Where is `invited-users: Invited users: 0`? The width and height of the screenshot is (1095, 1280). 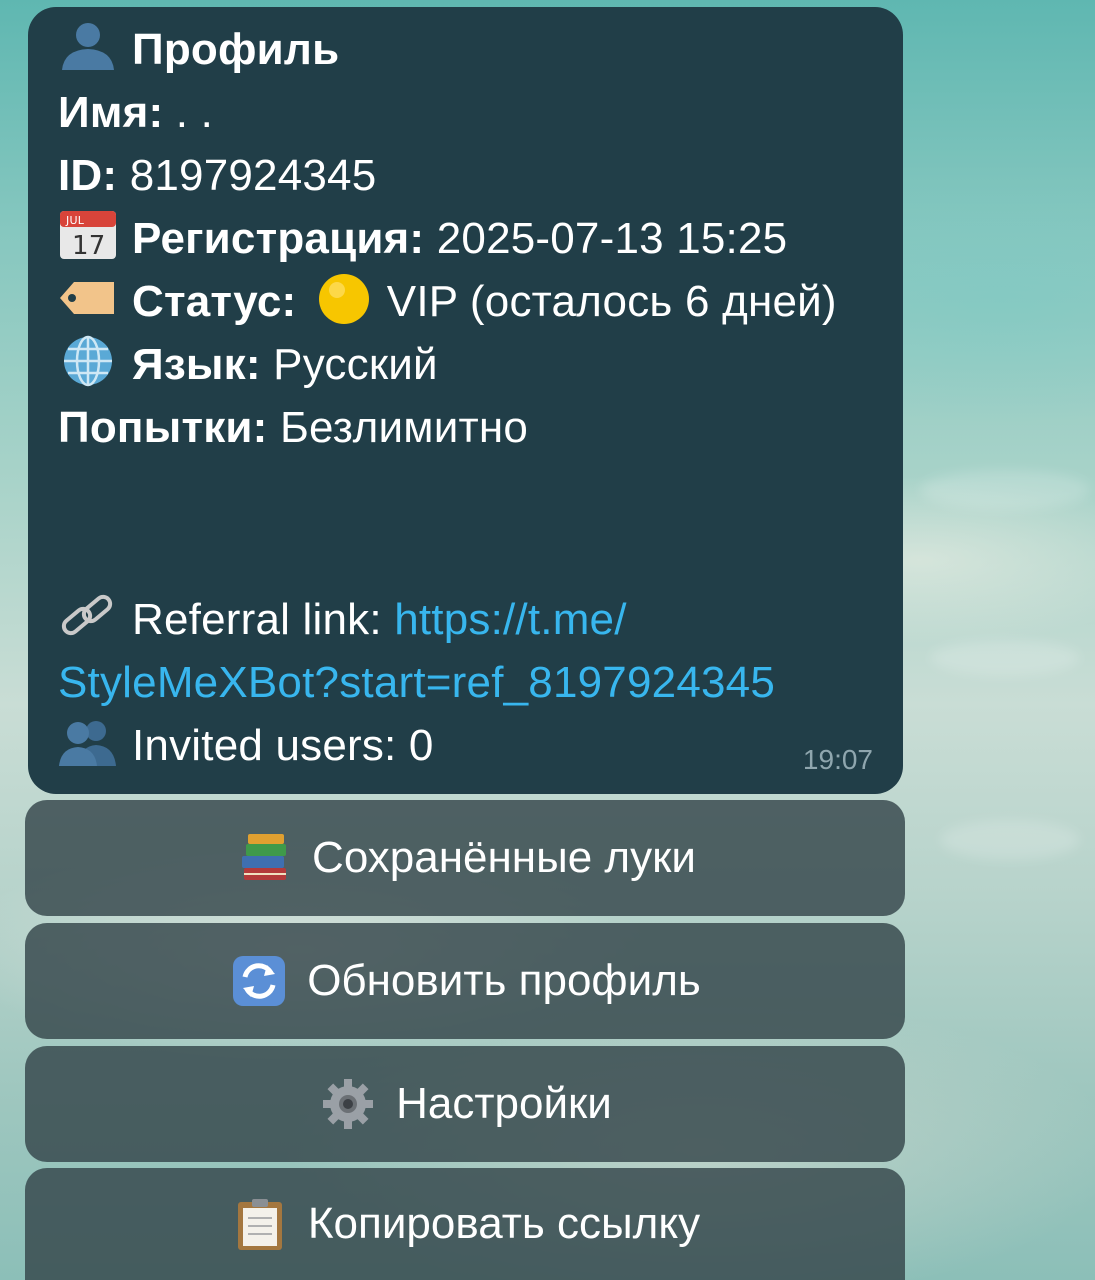 invited-users: Invited users: 0 is located at coordinates (283, 745).